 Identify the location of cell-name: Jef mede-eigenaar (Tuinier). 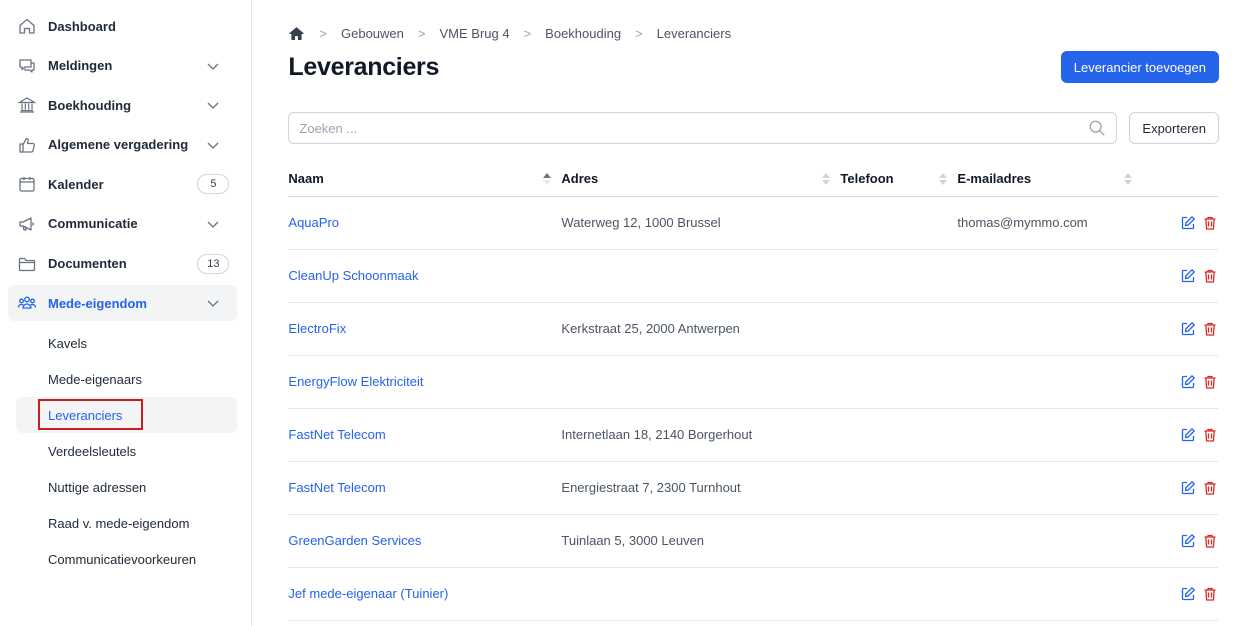
(425, 594).